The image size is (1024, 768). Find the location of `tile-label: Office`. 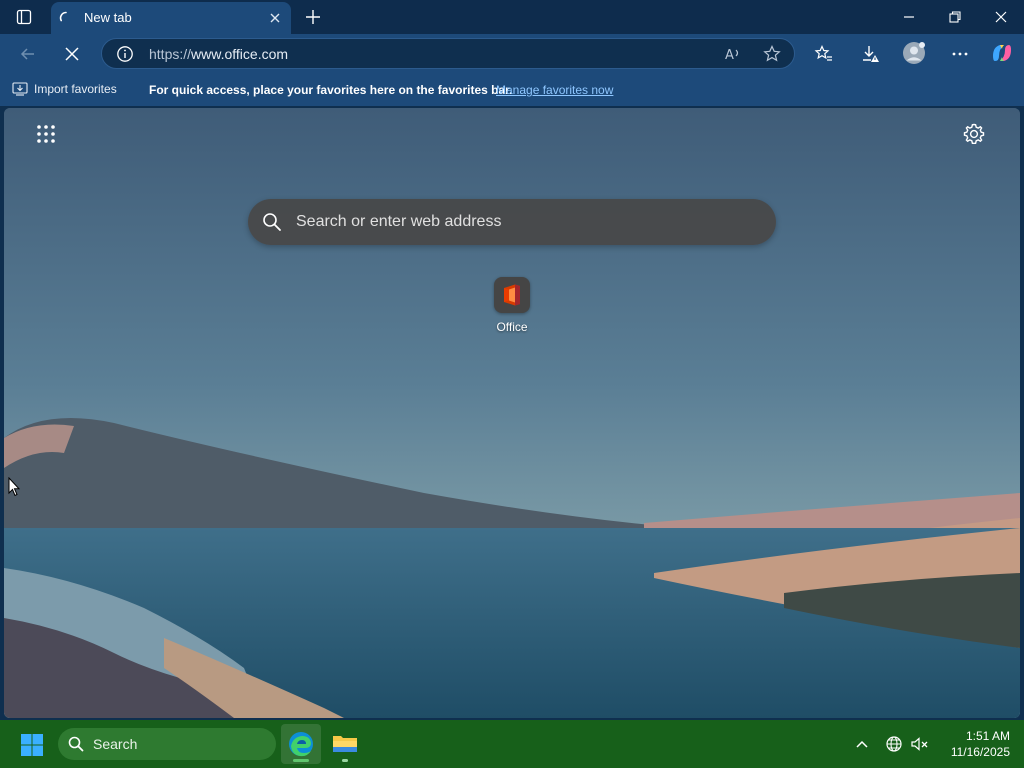

tile-label: Office is located at coordinates (512, 327).